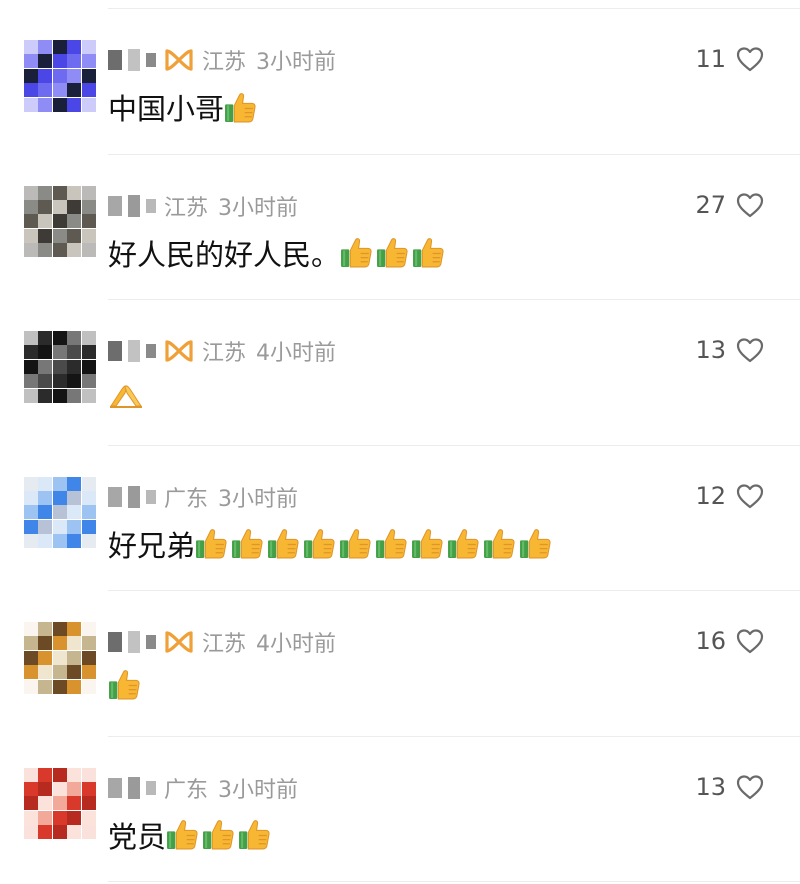 Image resolution: width=800 pixels, height=884 pixels. I want to click on folded-hands-icon, so click(126, 393).